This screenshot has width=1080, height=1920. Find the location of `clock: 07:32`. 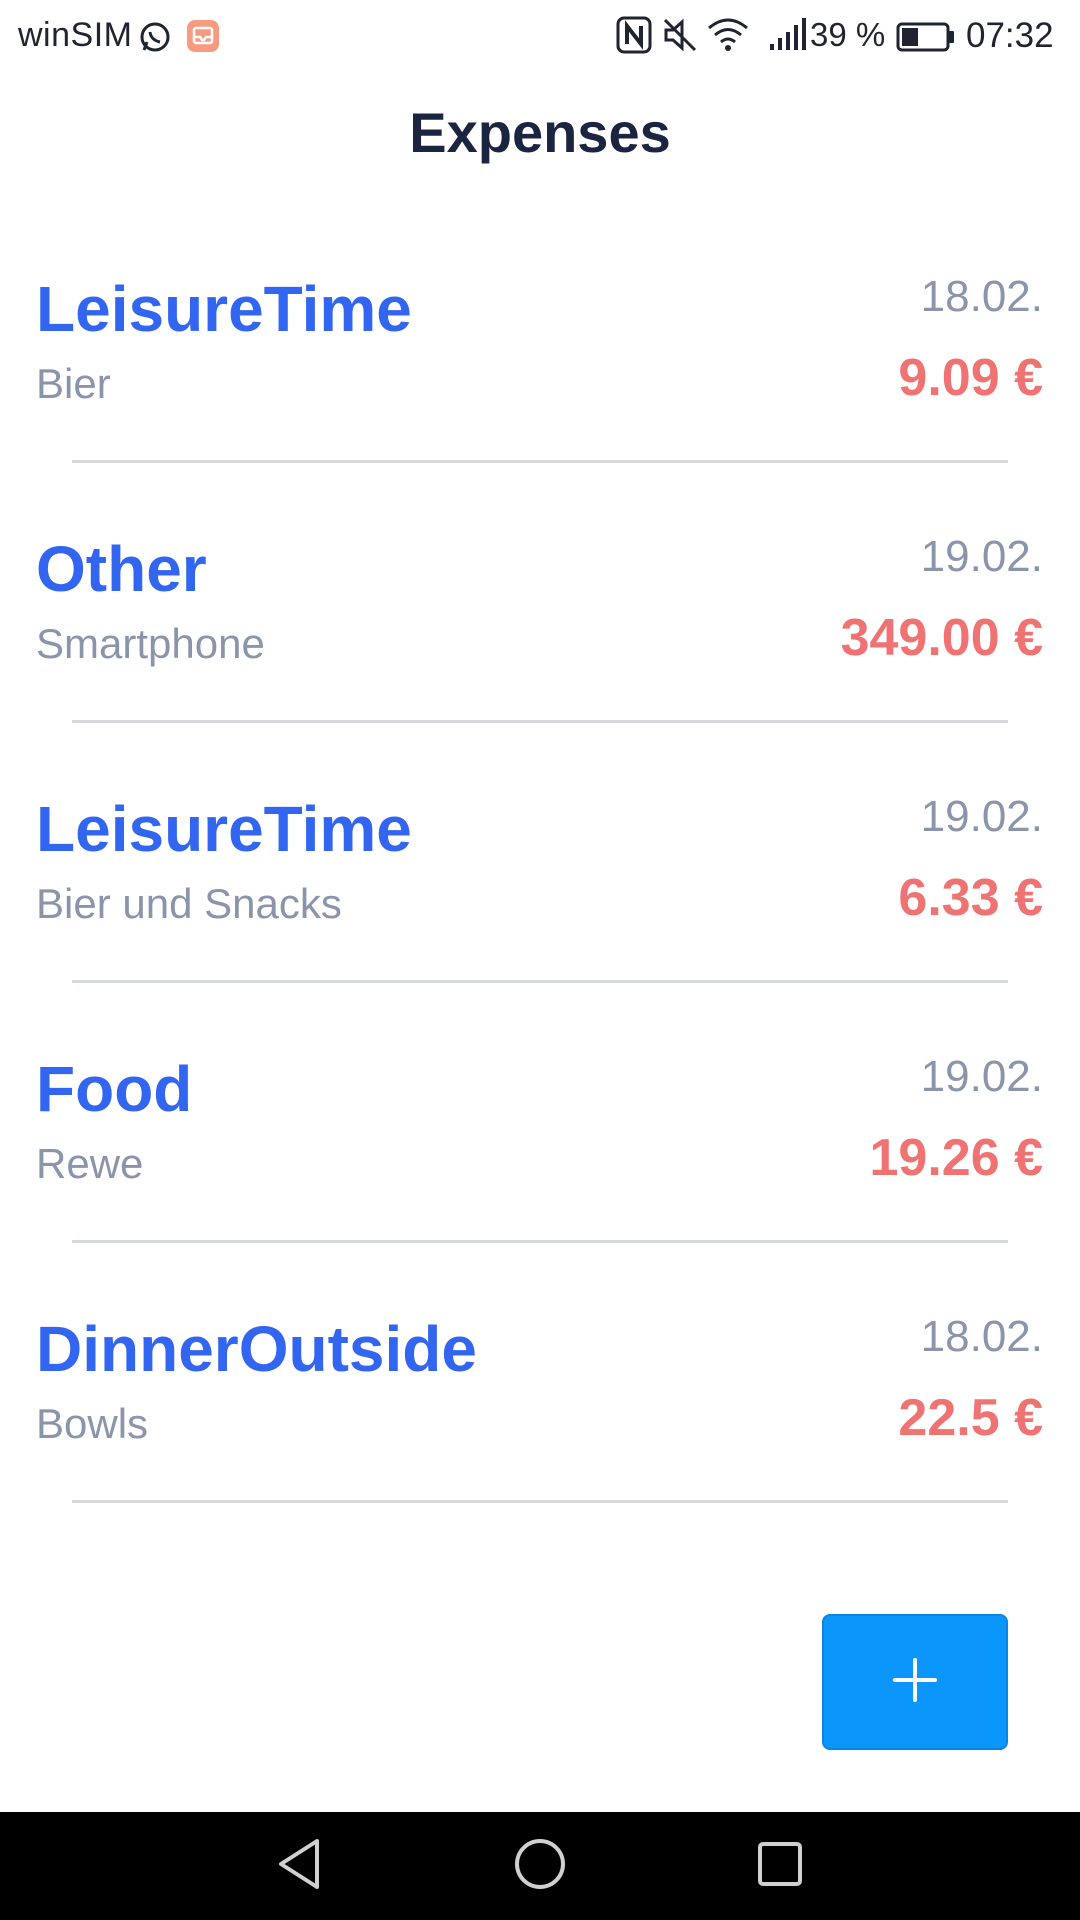

clock: 07:32 is located at coordinates (1010, 35).